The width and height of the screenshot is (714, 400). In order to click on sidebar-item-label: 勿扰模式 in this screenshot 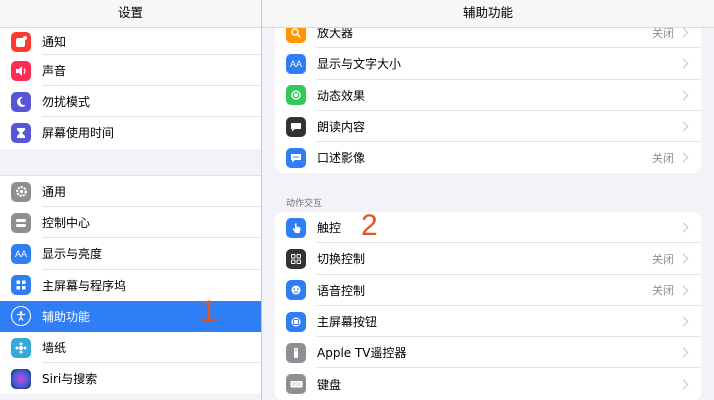, I will do `click(66, 102)`.